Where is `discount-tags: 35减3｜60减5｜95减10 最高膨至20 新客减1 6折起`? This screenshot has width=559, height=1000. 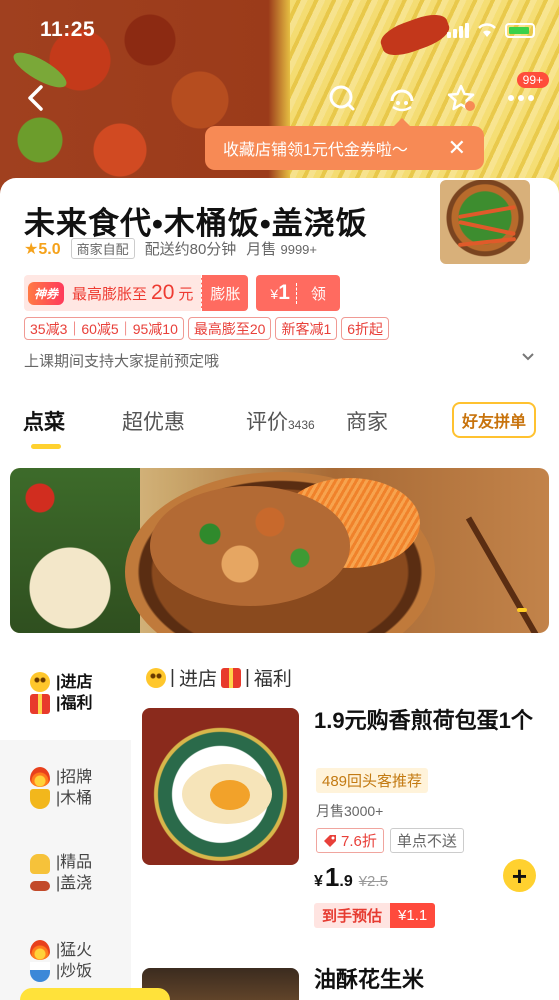
discount-tags: 35减3｜60减5｜95减10 最高膨至20 新客减1 6折起 is located at coordinates (207, 328).